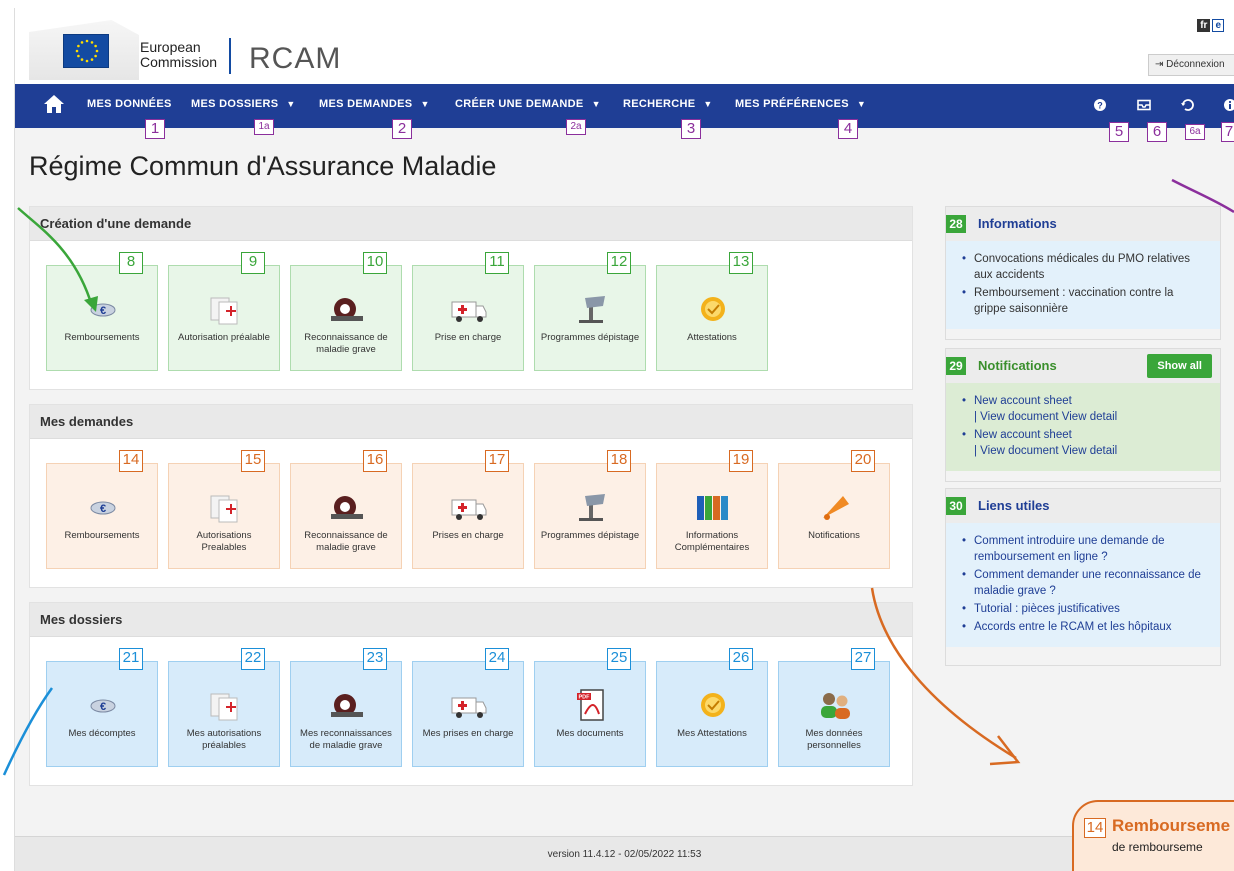 The width and height of the screenshot is (1234, 871). What do you see at coordinates (1085, 609) in the screenshot?
I see `link-item: Tutorial : pièces justificatives` at bounding box center [1085, 609].